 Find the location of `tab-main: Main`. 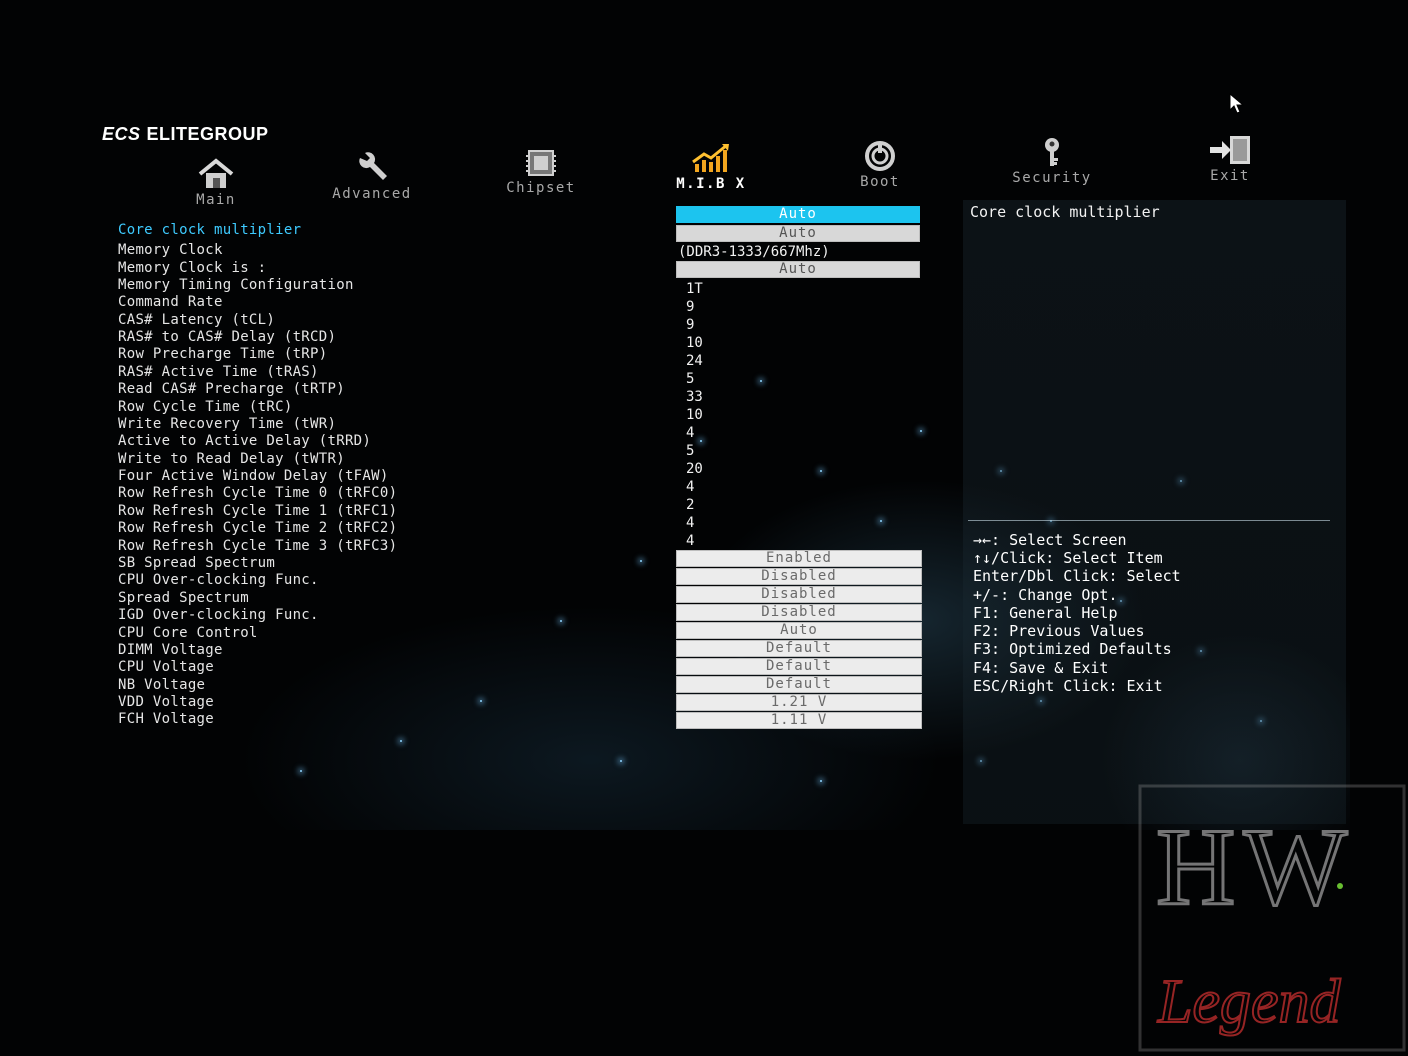

tab-main: Main is located at coordinates (216, 183).